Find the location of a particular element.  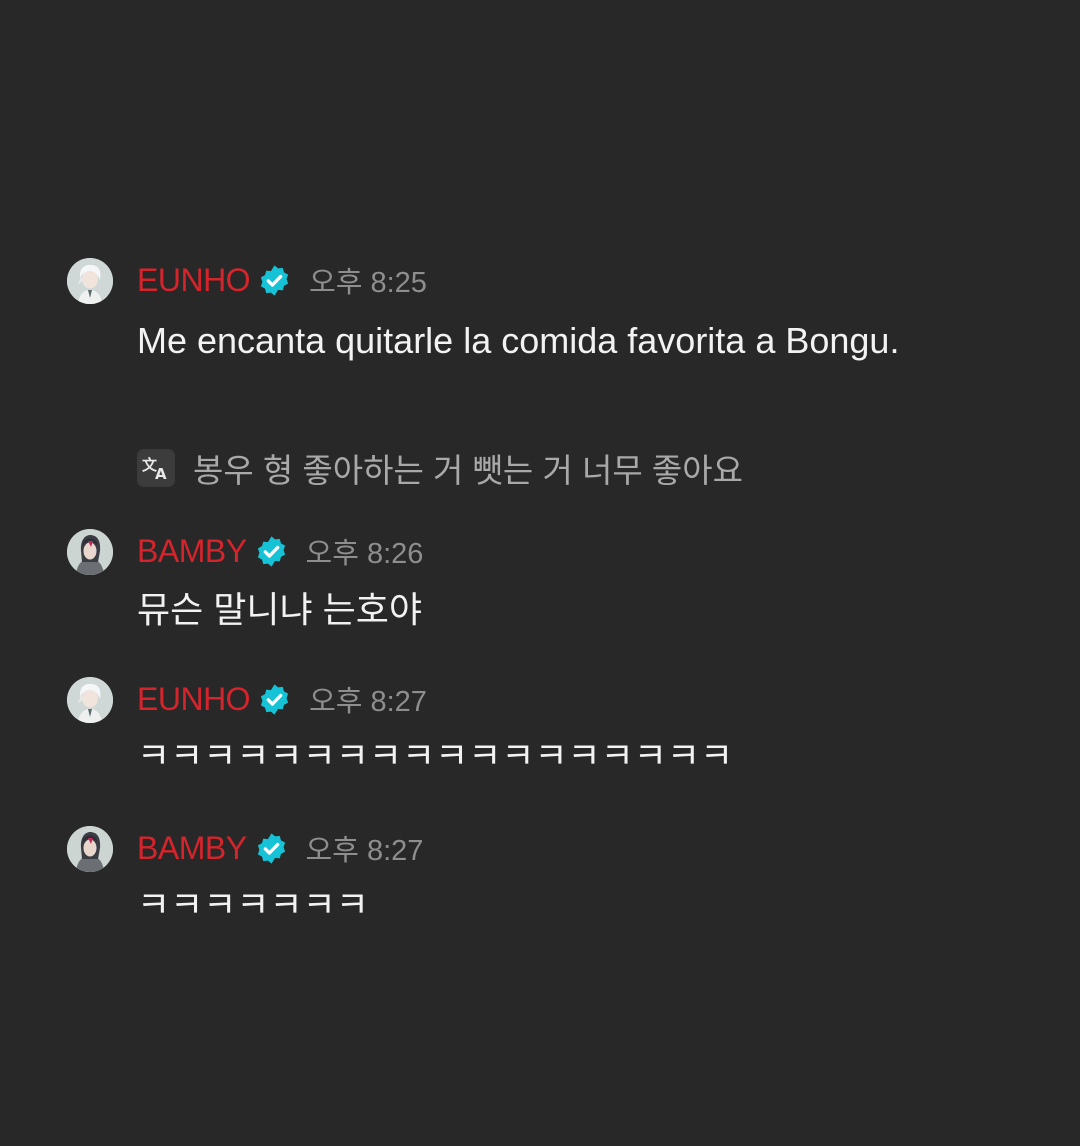

svg-text: A is located at coordinates (161, 473).